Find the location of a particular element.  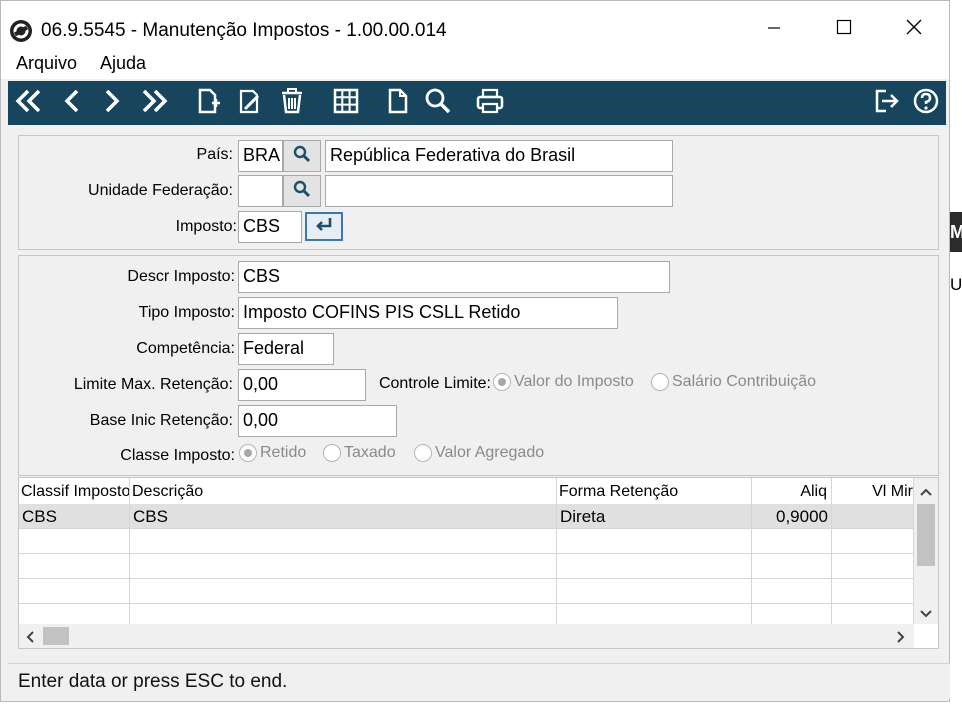

status-bar: Enter data or press ESC to end. is located at coordinates (479, 681).